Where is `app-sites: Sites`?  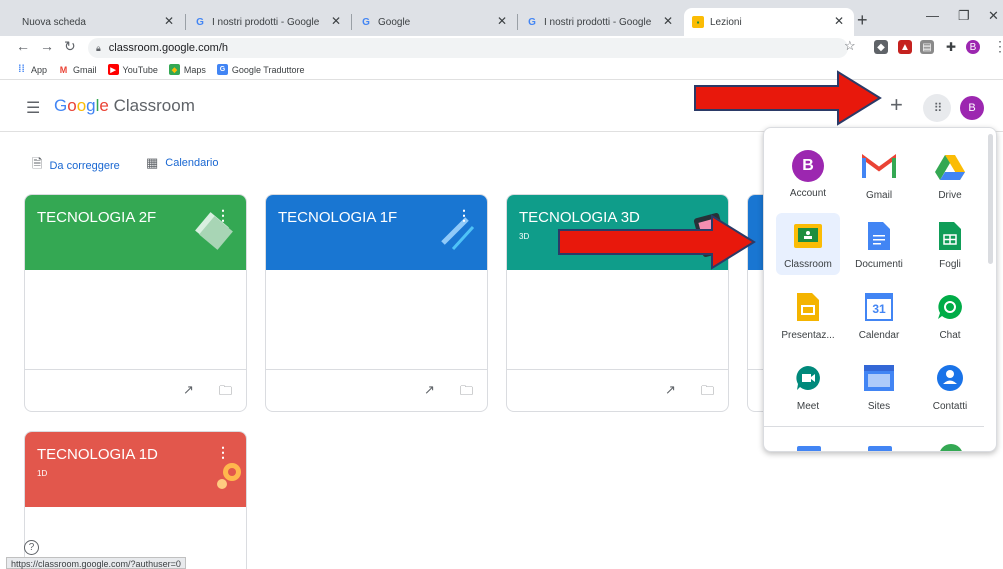 app-sites: Sites is located at coordinates (879, 386).